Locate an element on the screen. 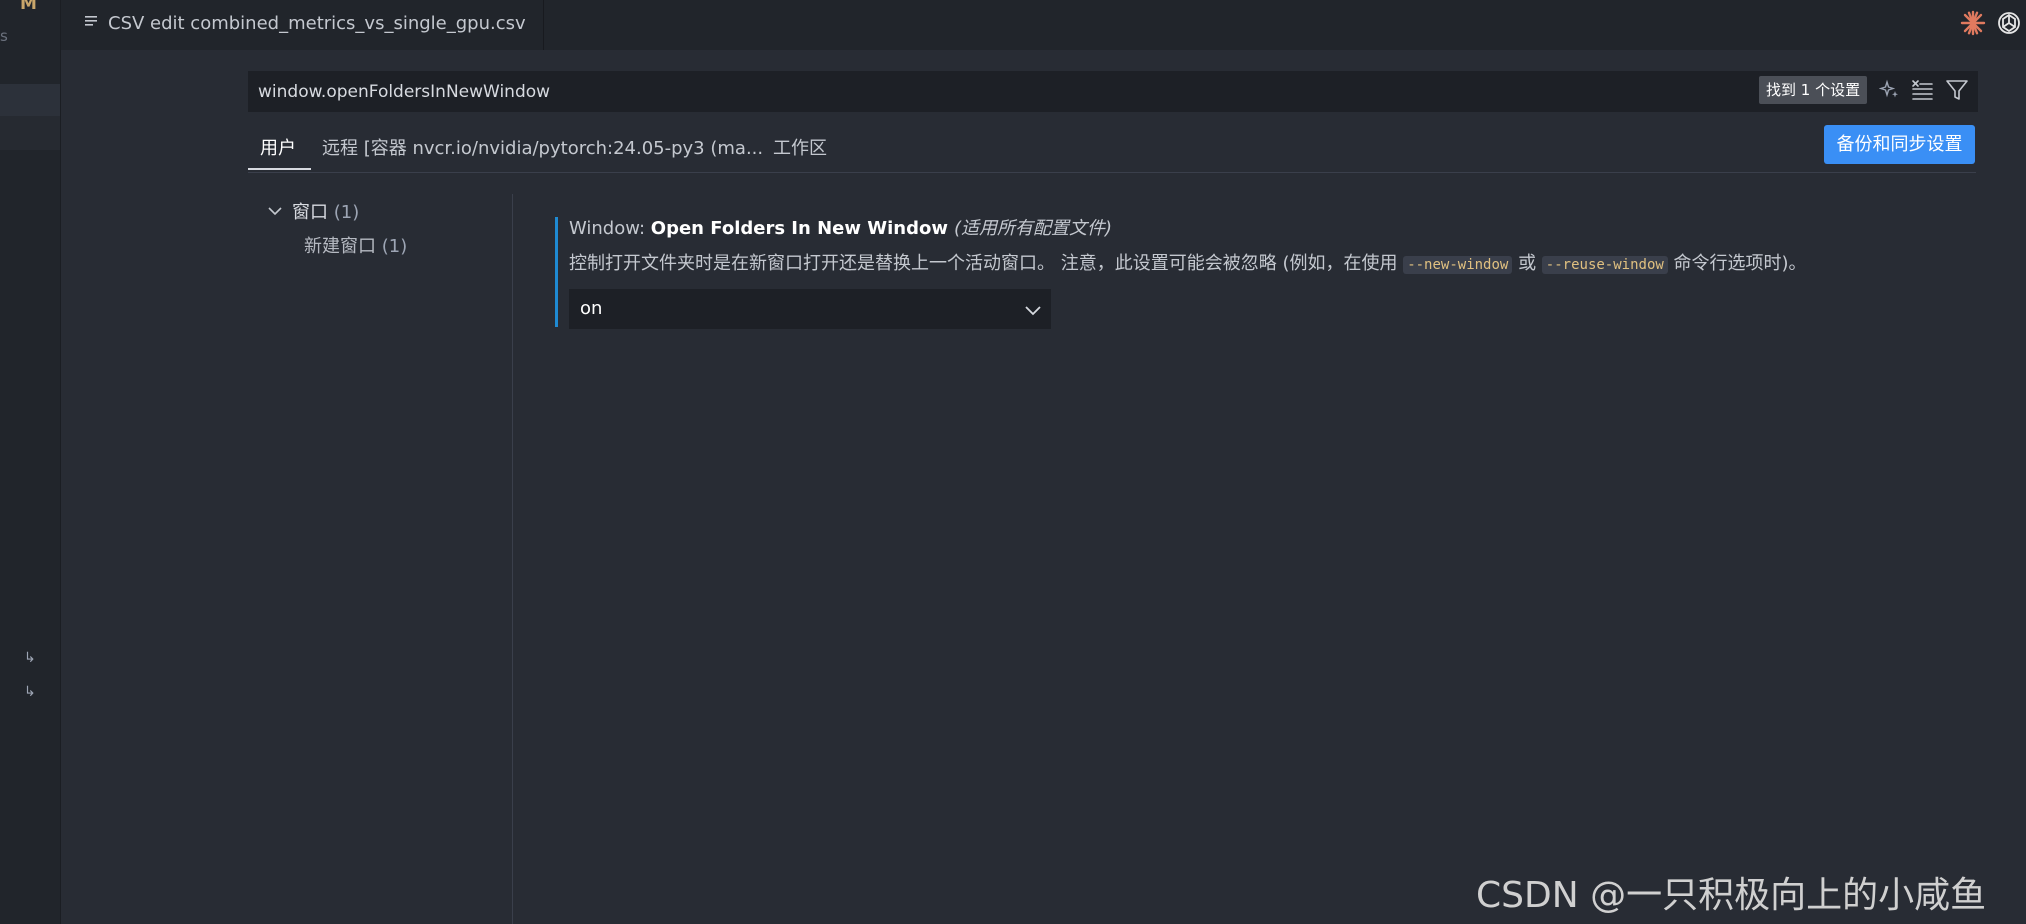  search-result-count: 找到 1 个设置 is located at coordinates (1813, 90).